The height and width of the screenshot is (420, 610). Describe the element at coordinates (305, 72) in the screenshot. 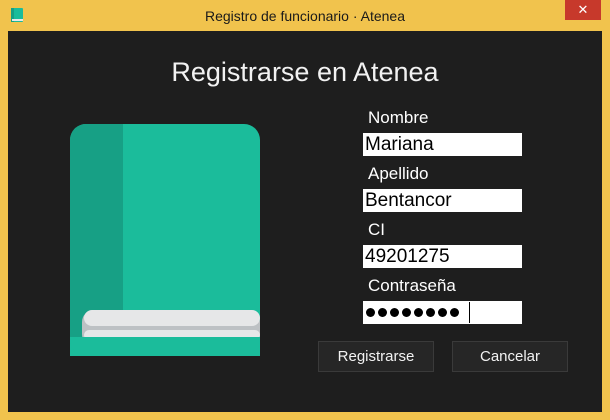

I see `page-title: Registrarse en Atenea` at that location.